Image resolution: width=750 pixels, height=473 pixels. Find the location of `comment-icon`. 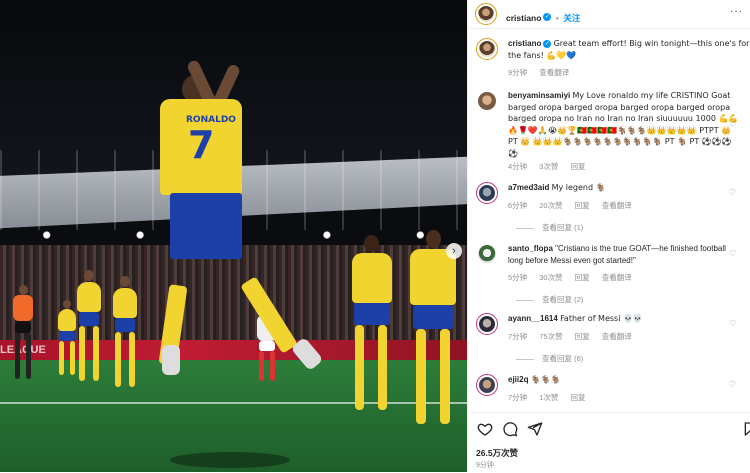

comment-icon is located at coordinates (510, 429).